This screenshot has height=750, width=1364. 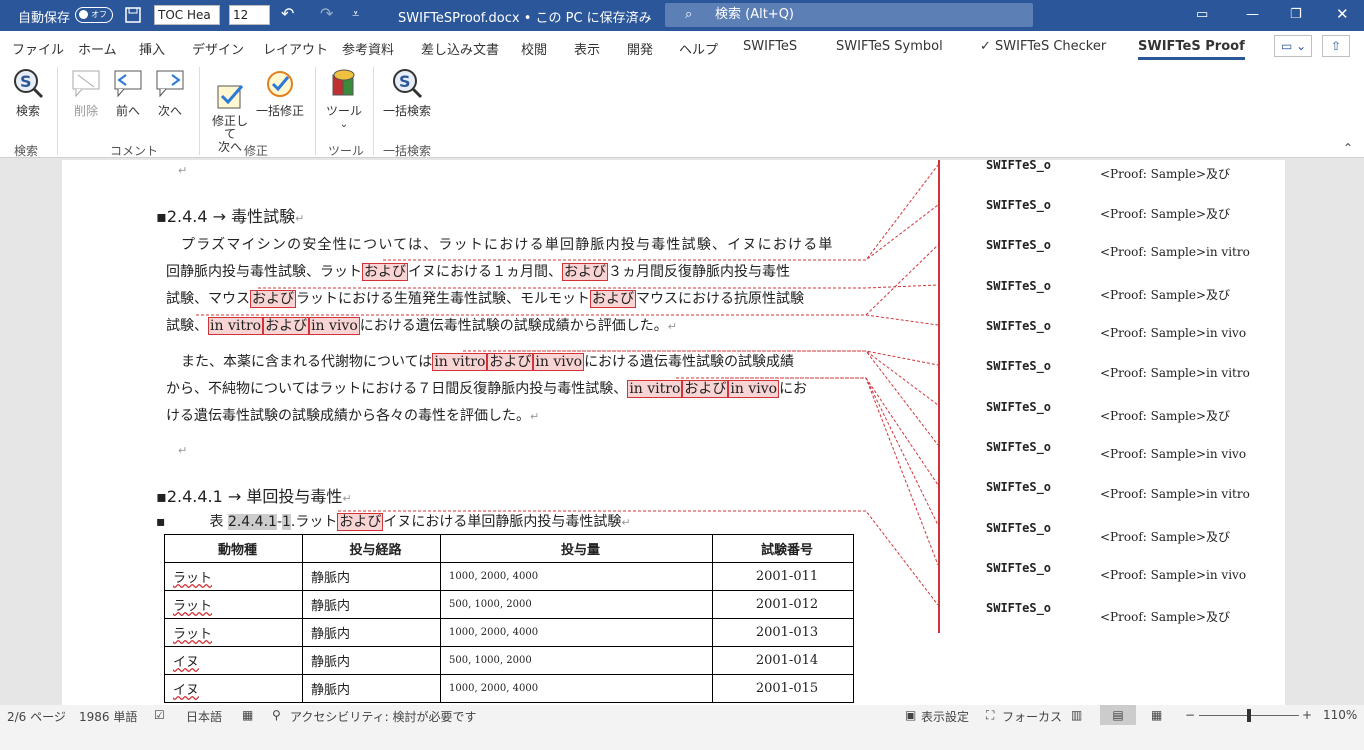 What do you see at coordinates (783, 688) in the screenshot?
I see `cell-study-no: 2001-015` at bounding box center [783, 688].